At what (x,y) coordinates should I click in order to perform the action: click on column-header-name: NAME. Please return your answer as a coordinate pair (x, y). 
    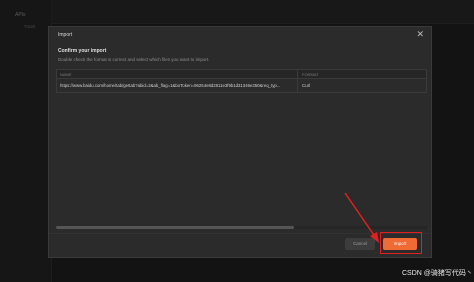
    Looking at the image, I should click on (66, 74).